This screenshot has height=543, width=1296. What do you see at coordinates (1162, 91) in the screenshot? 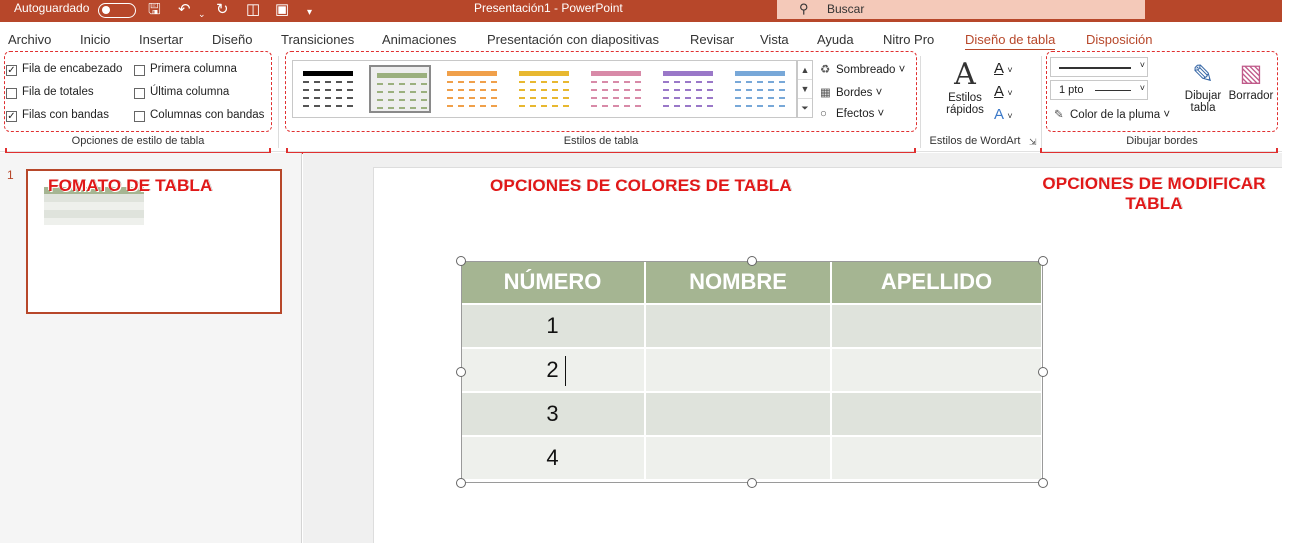
I see `annotation-box-draw-borders` at bounding box center [1162, 91].